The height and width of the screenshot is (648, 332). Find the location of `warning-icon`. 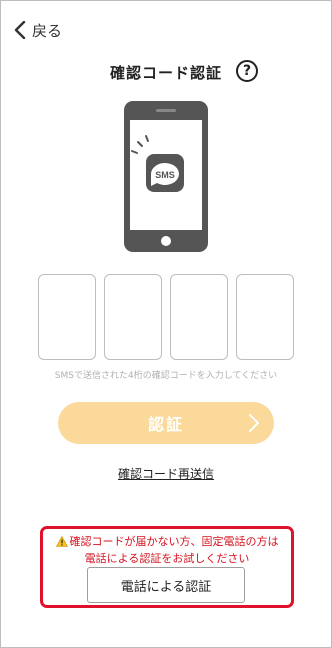

warning-icon is located at coordinates (61, 543).